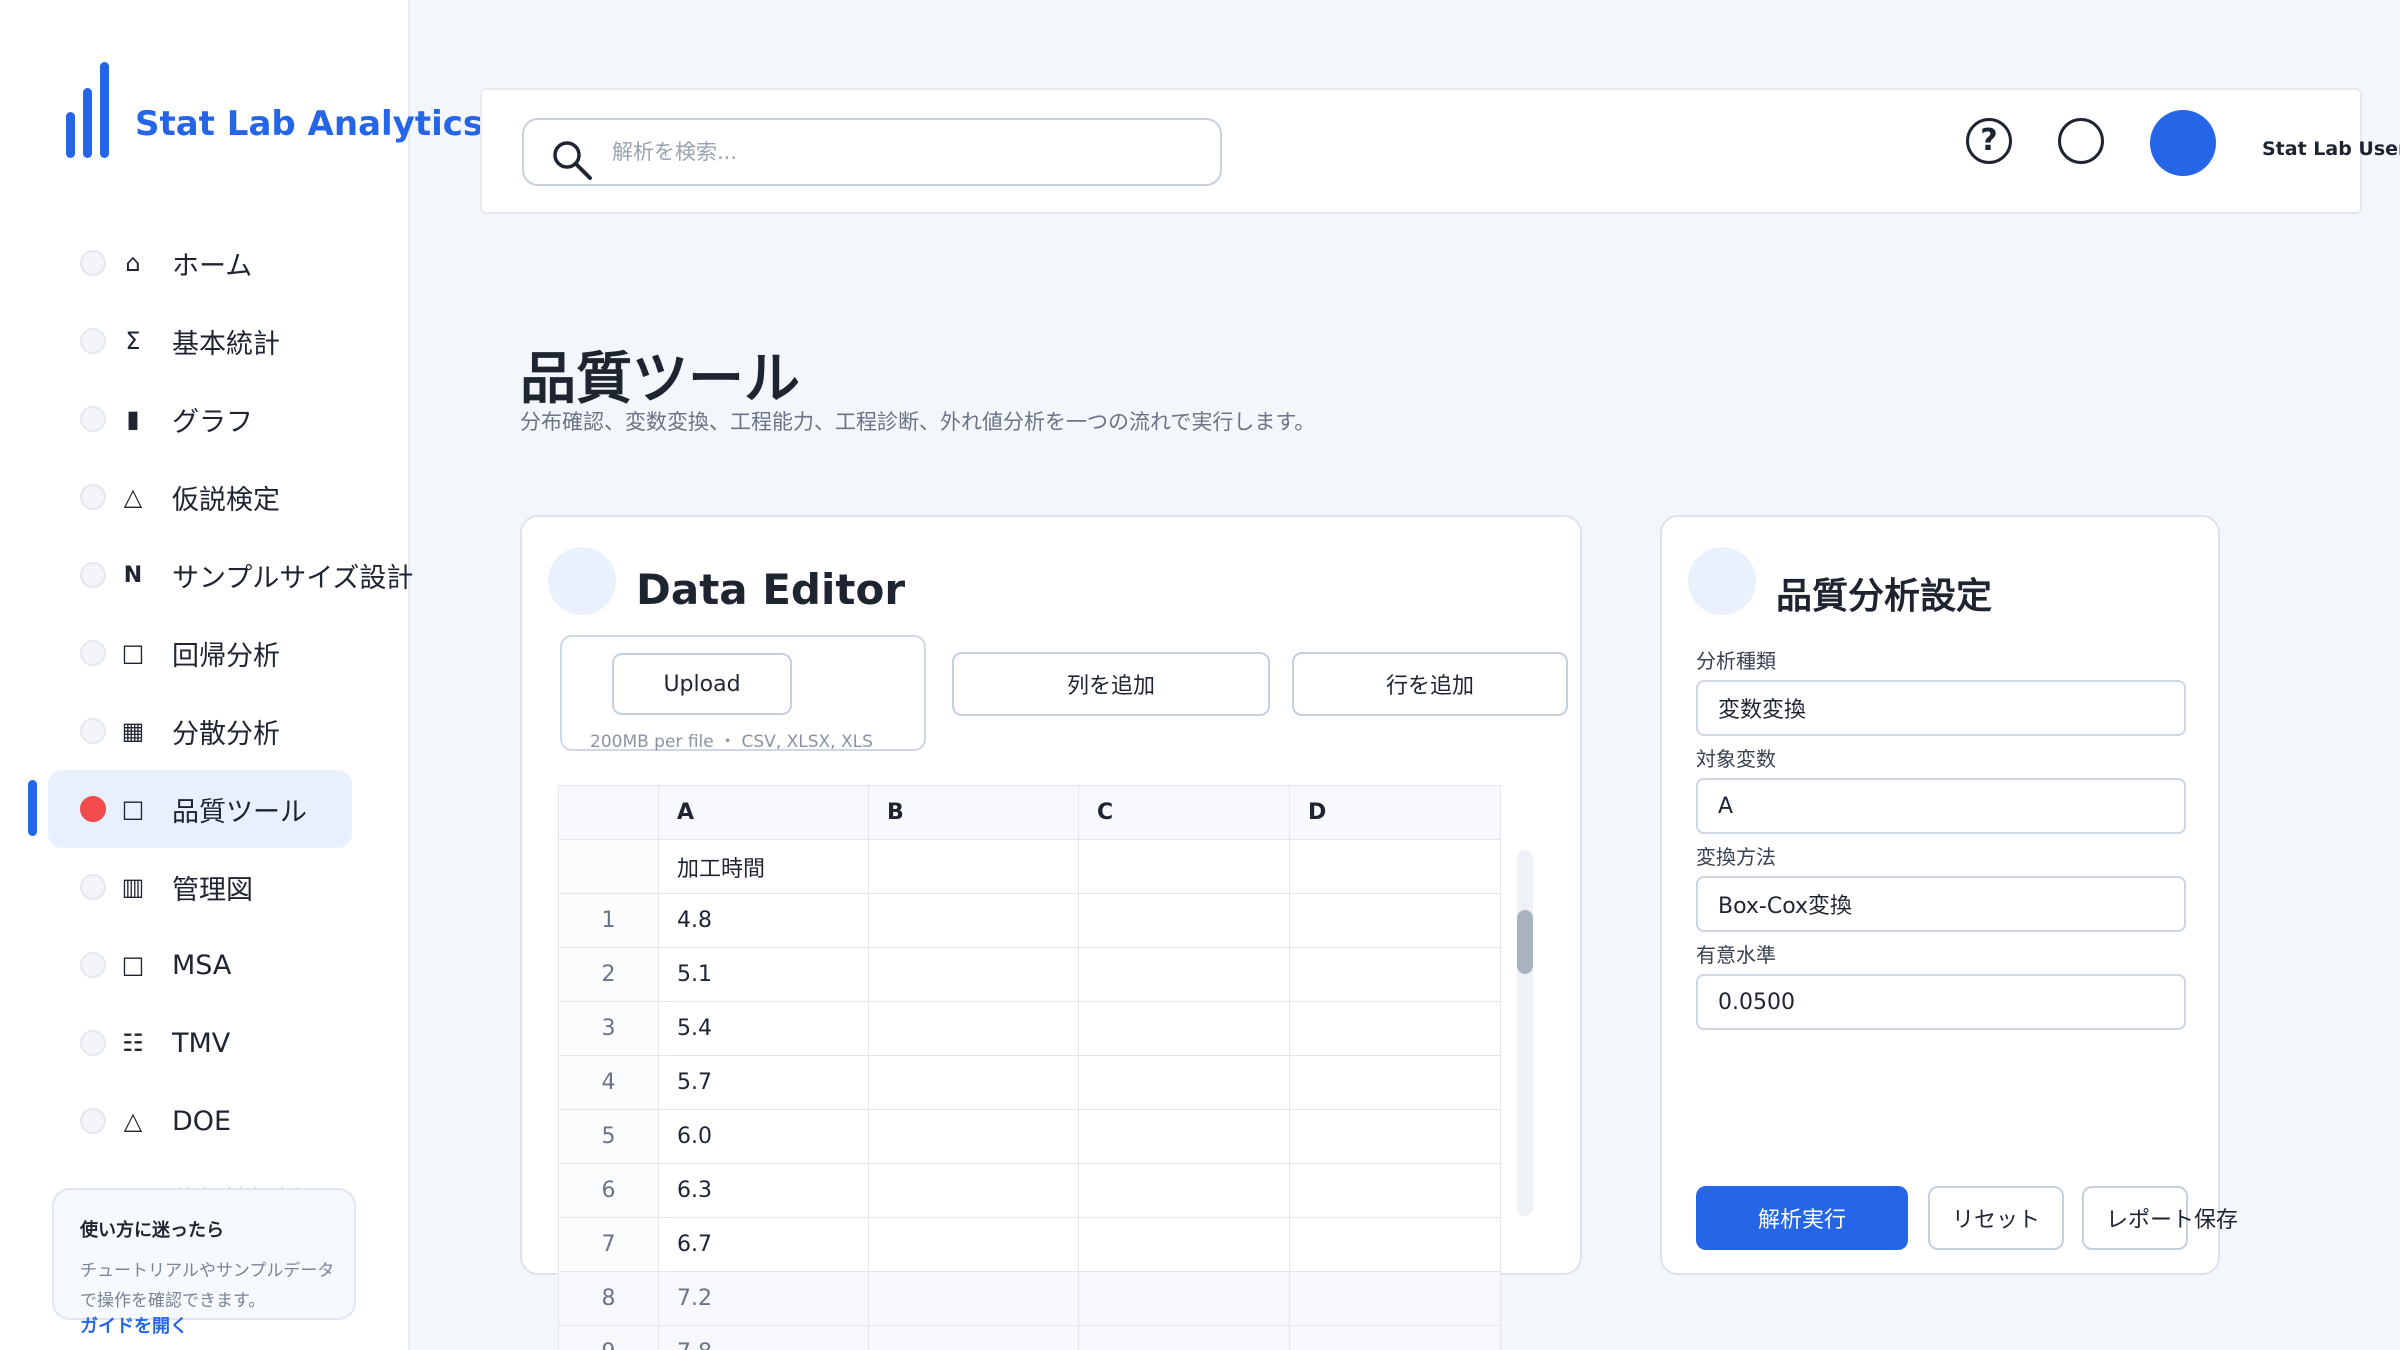 Image resolution: width=2400 pixels, height=1350 pixels. I want to click on transform-method-select: Box-Cox変換, so click(1941, 904).